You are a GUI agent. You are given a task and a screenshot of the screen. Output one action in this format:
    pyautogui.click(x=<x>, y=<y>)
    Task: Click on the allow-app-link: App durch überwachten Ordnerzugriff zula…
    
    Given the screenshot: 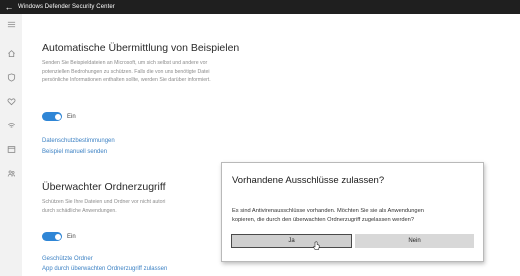 What is the action you would take?
    pyautogui.click(x=104, y=269)
    